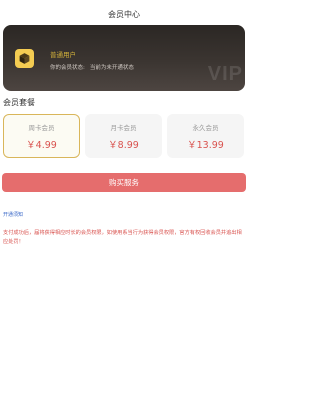 This screenshot has height=400, width=320. Describe the element at coordinates (205, 145) in the screenshot. I see `plan-price: ￥13.99` at that location.